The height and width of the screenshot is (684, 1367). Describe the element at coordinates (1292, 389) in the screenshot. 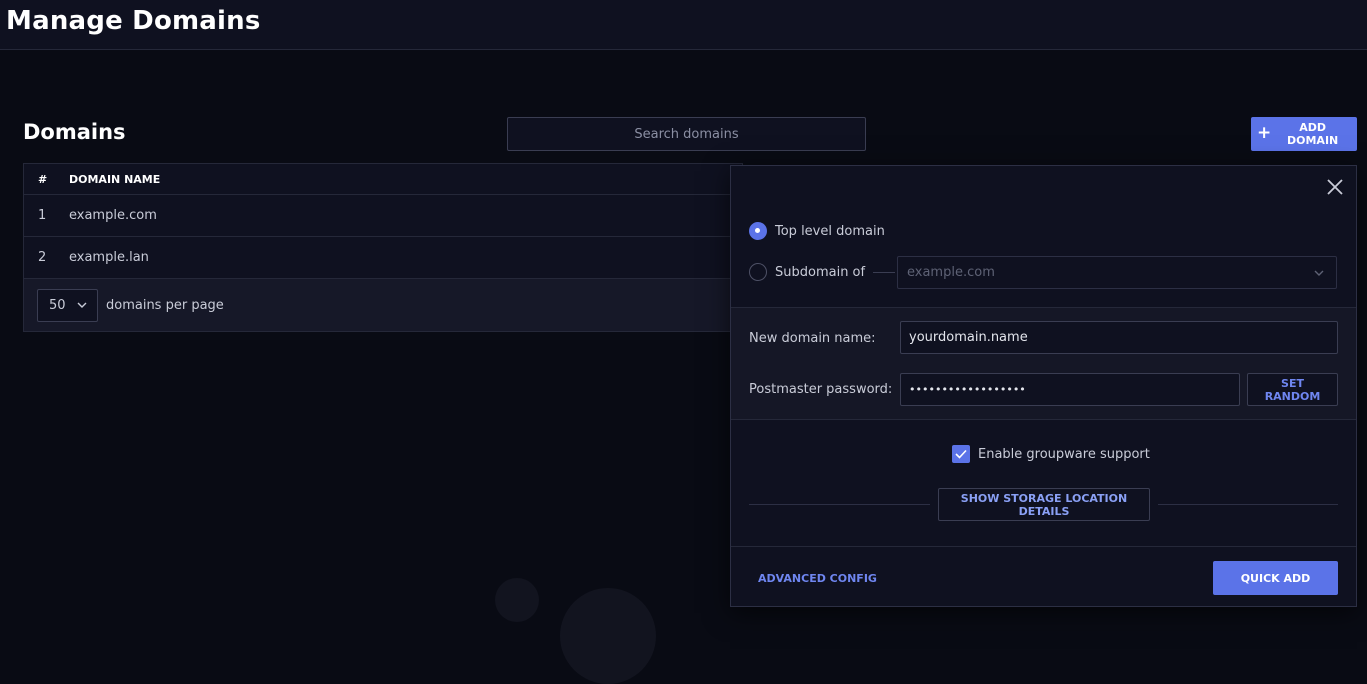

I see `set-random-button: SET RANDOM` at that location.